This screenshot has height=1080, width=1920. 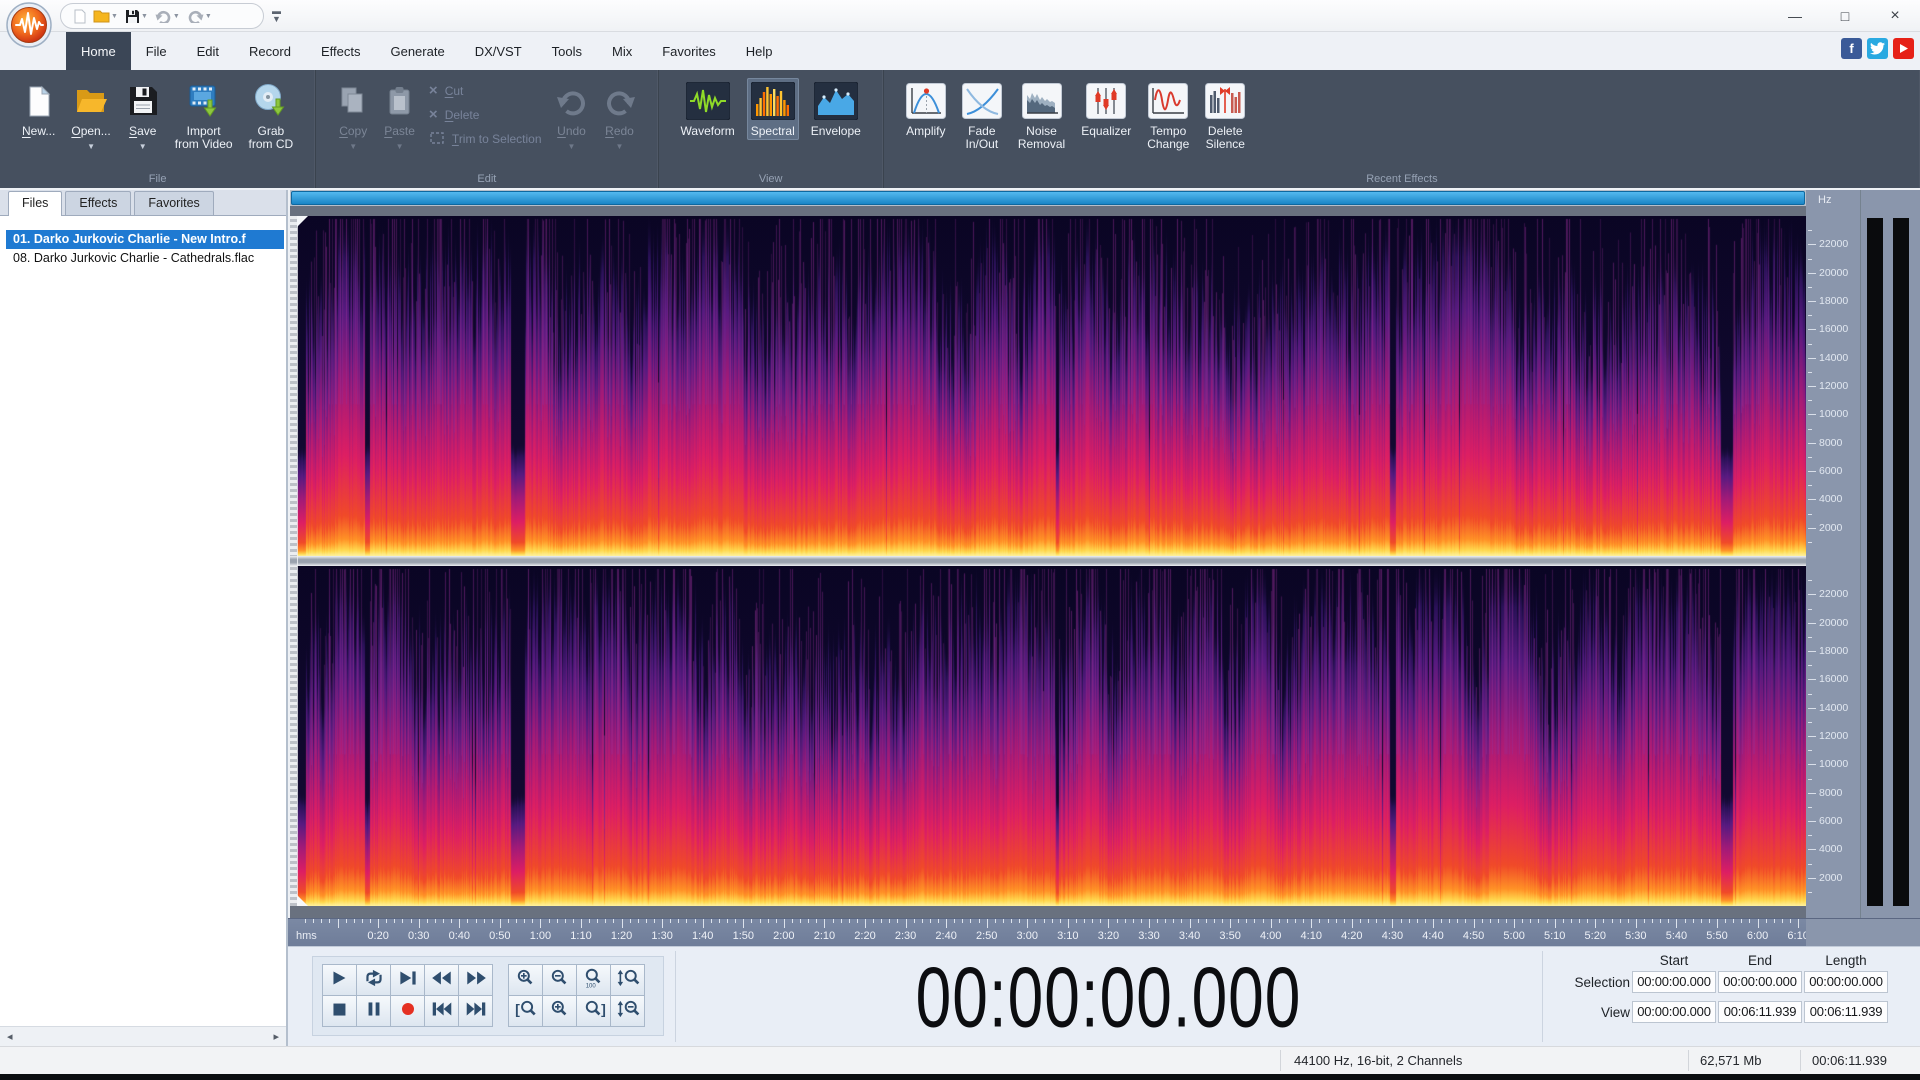 What do you see at coordinates (270, 51) in the screenshot?
I see `menu-item-record: Record` at bounding box center [270, 51].